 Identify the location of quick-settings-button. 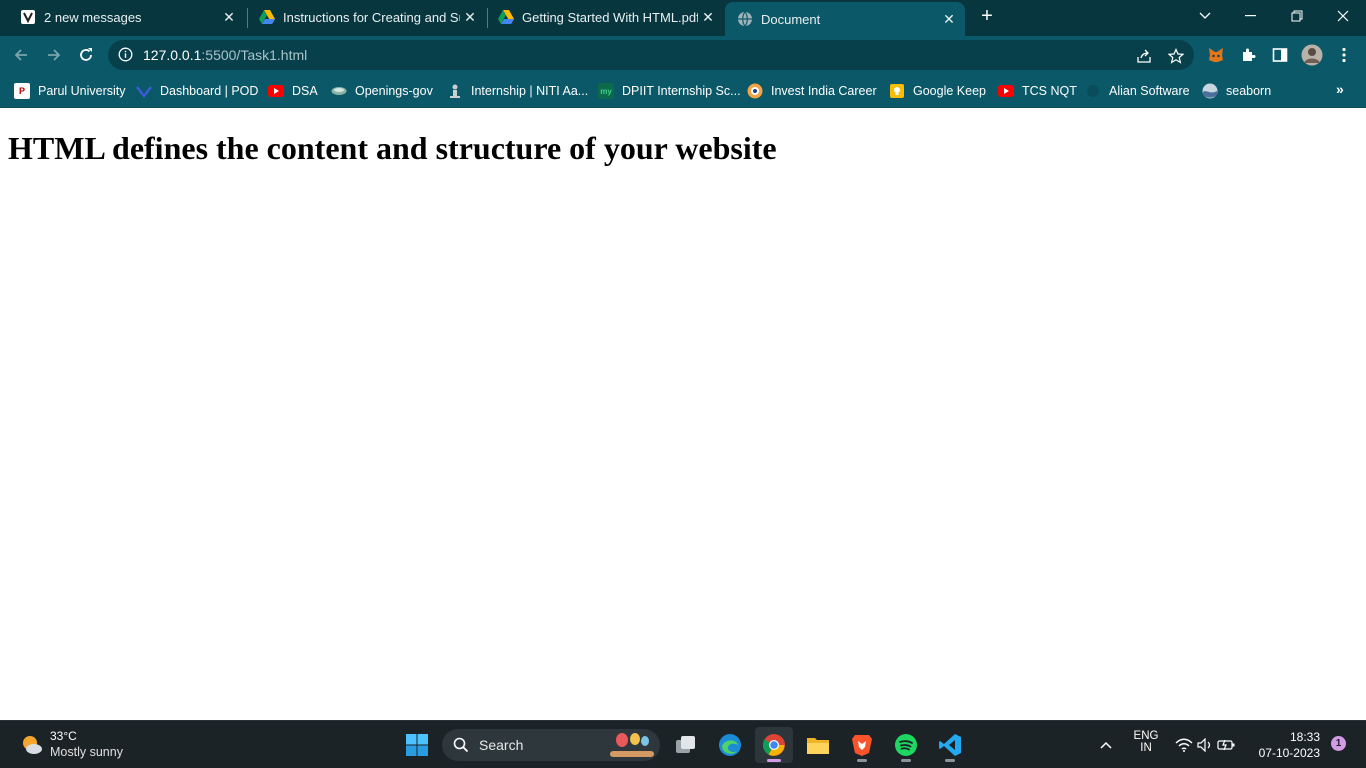
(1205, 745).